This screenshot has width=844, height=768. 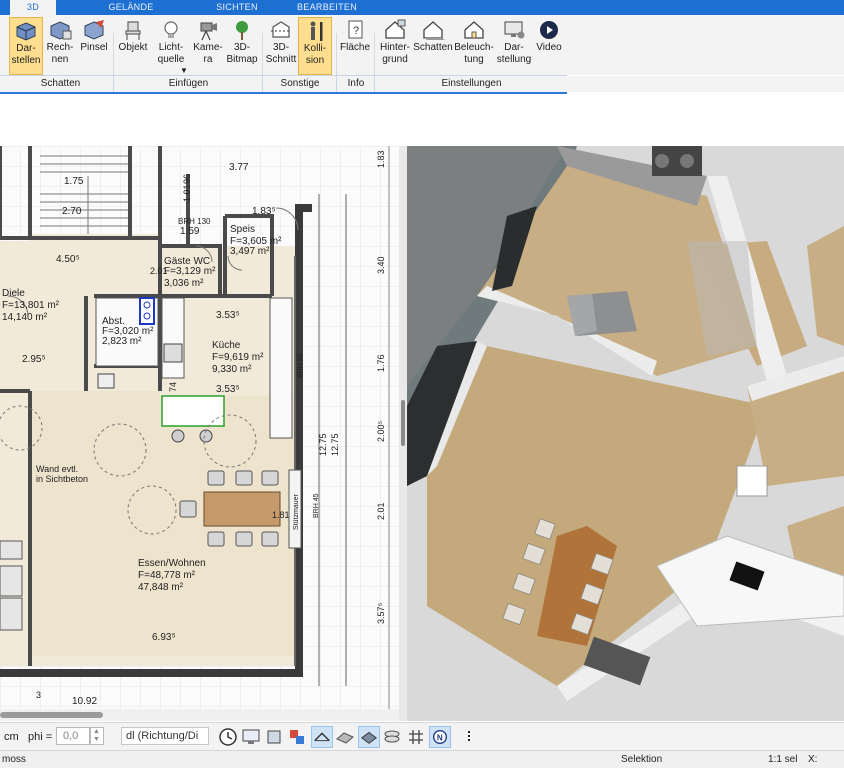 I want to click on brush-icon, so click(x=94, y=30).